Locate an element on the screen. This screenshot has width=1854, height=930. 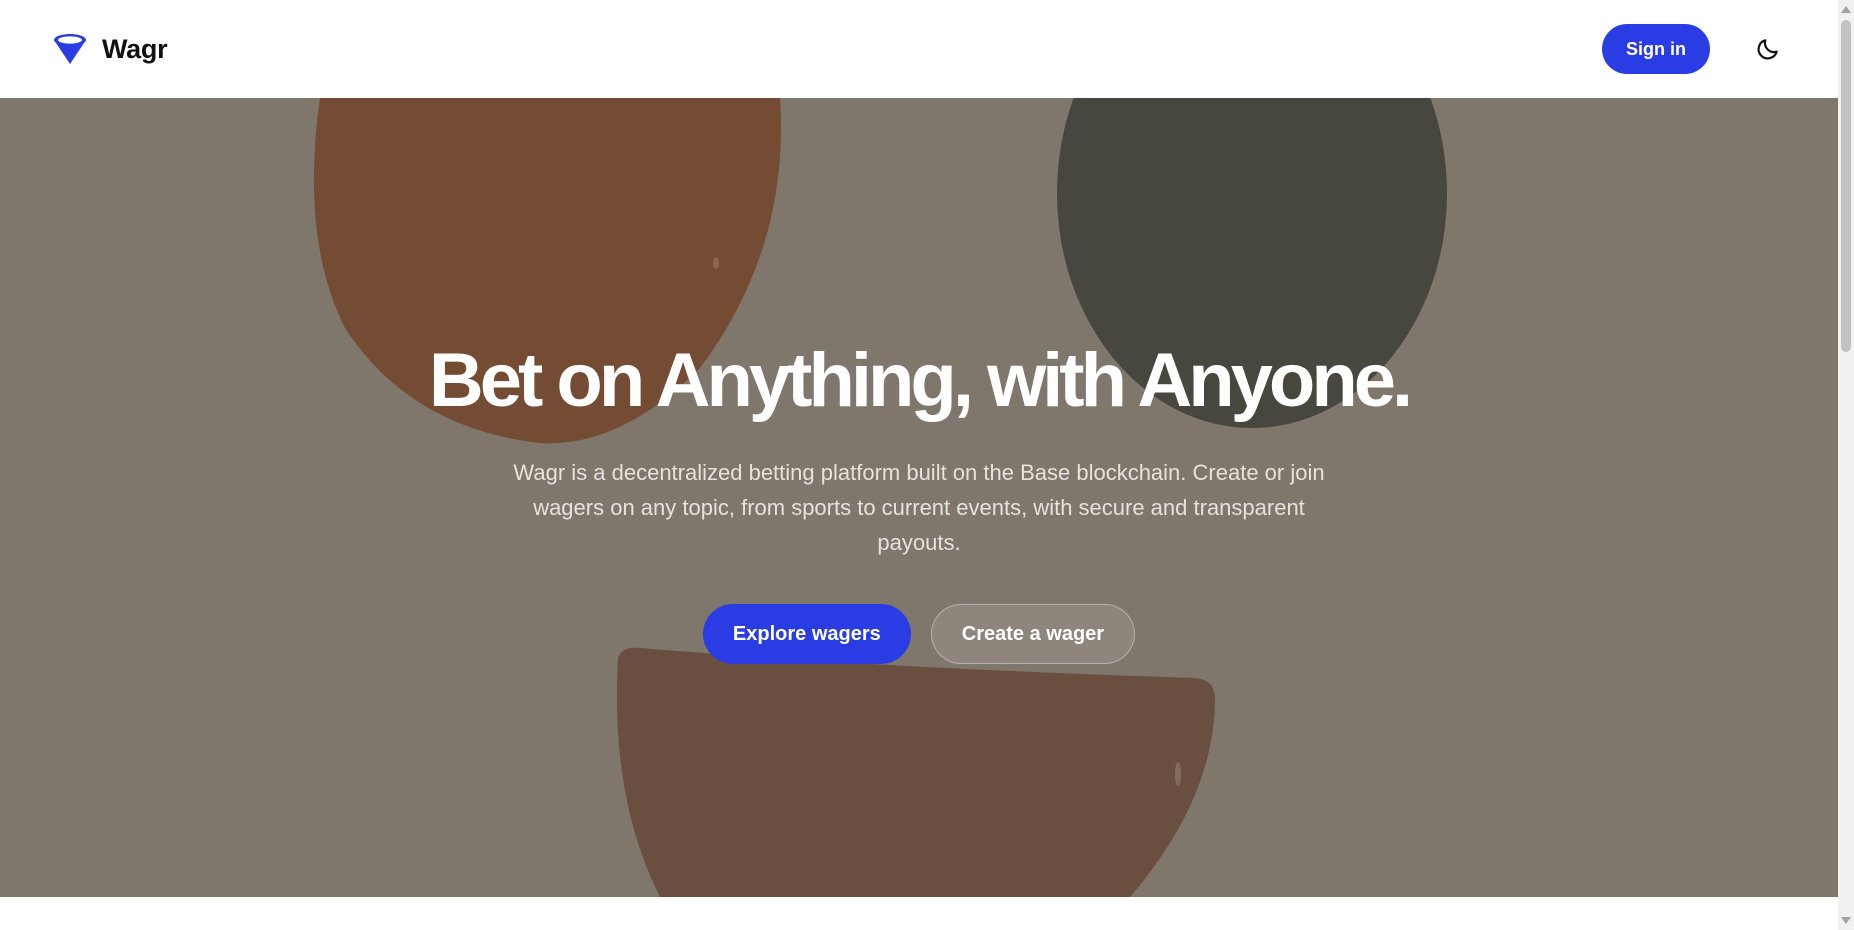
theme-toggle-button is located at coordinates (1768, 49).